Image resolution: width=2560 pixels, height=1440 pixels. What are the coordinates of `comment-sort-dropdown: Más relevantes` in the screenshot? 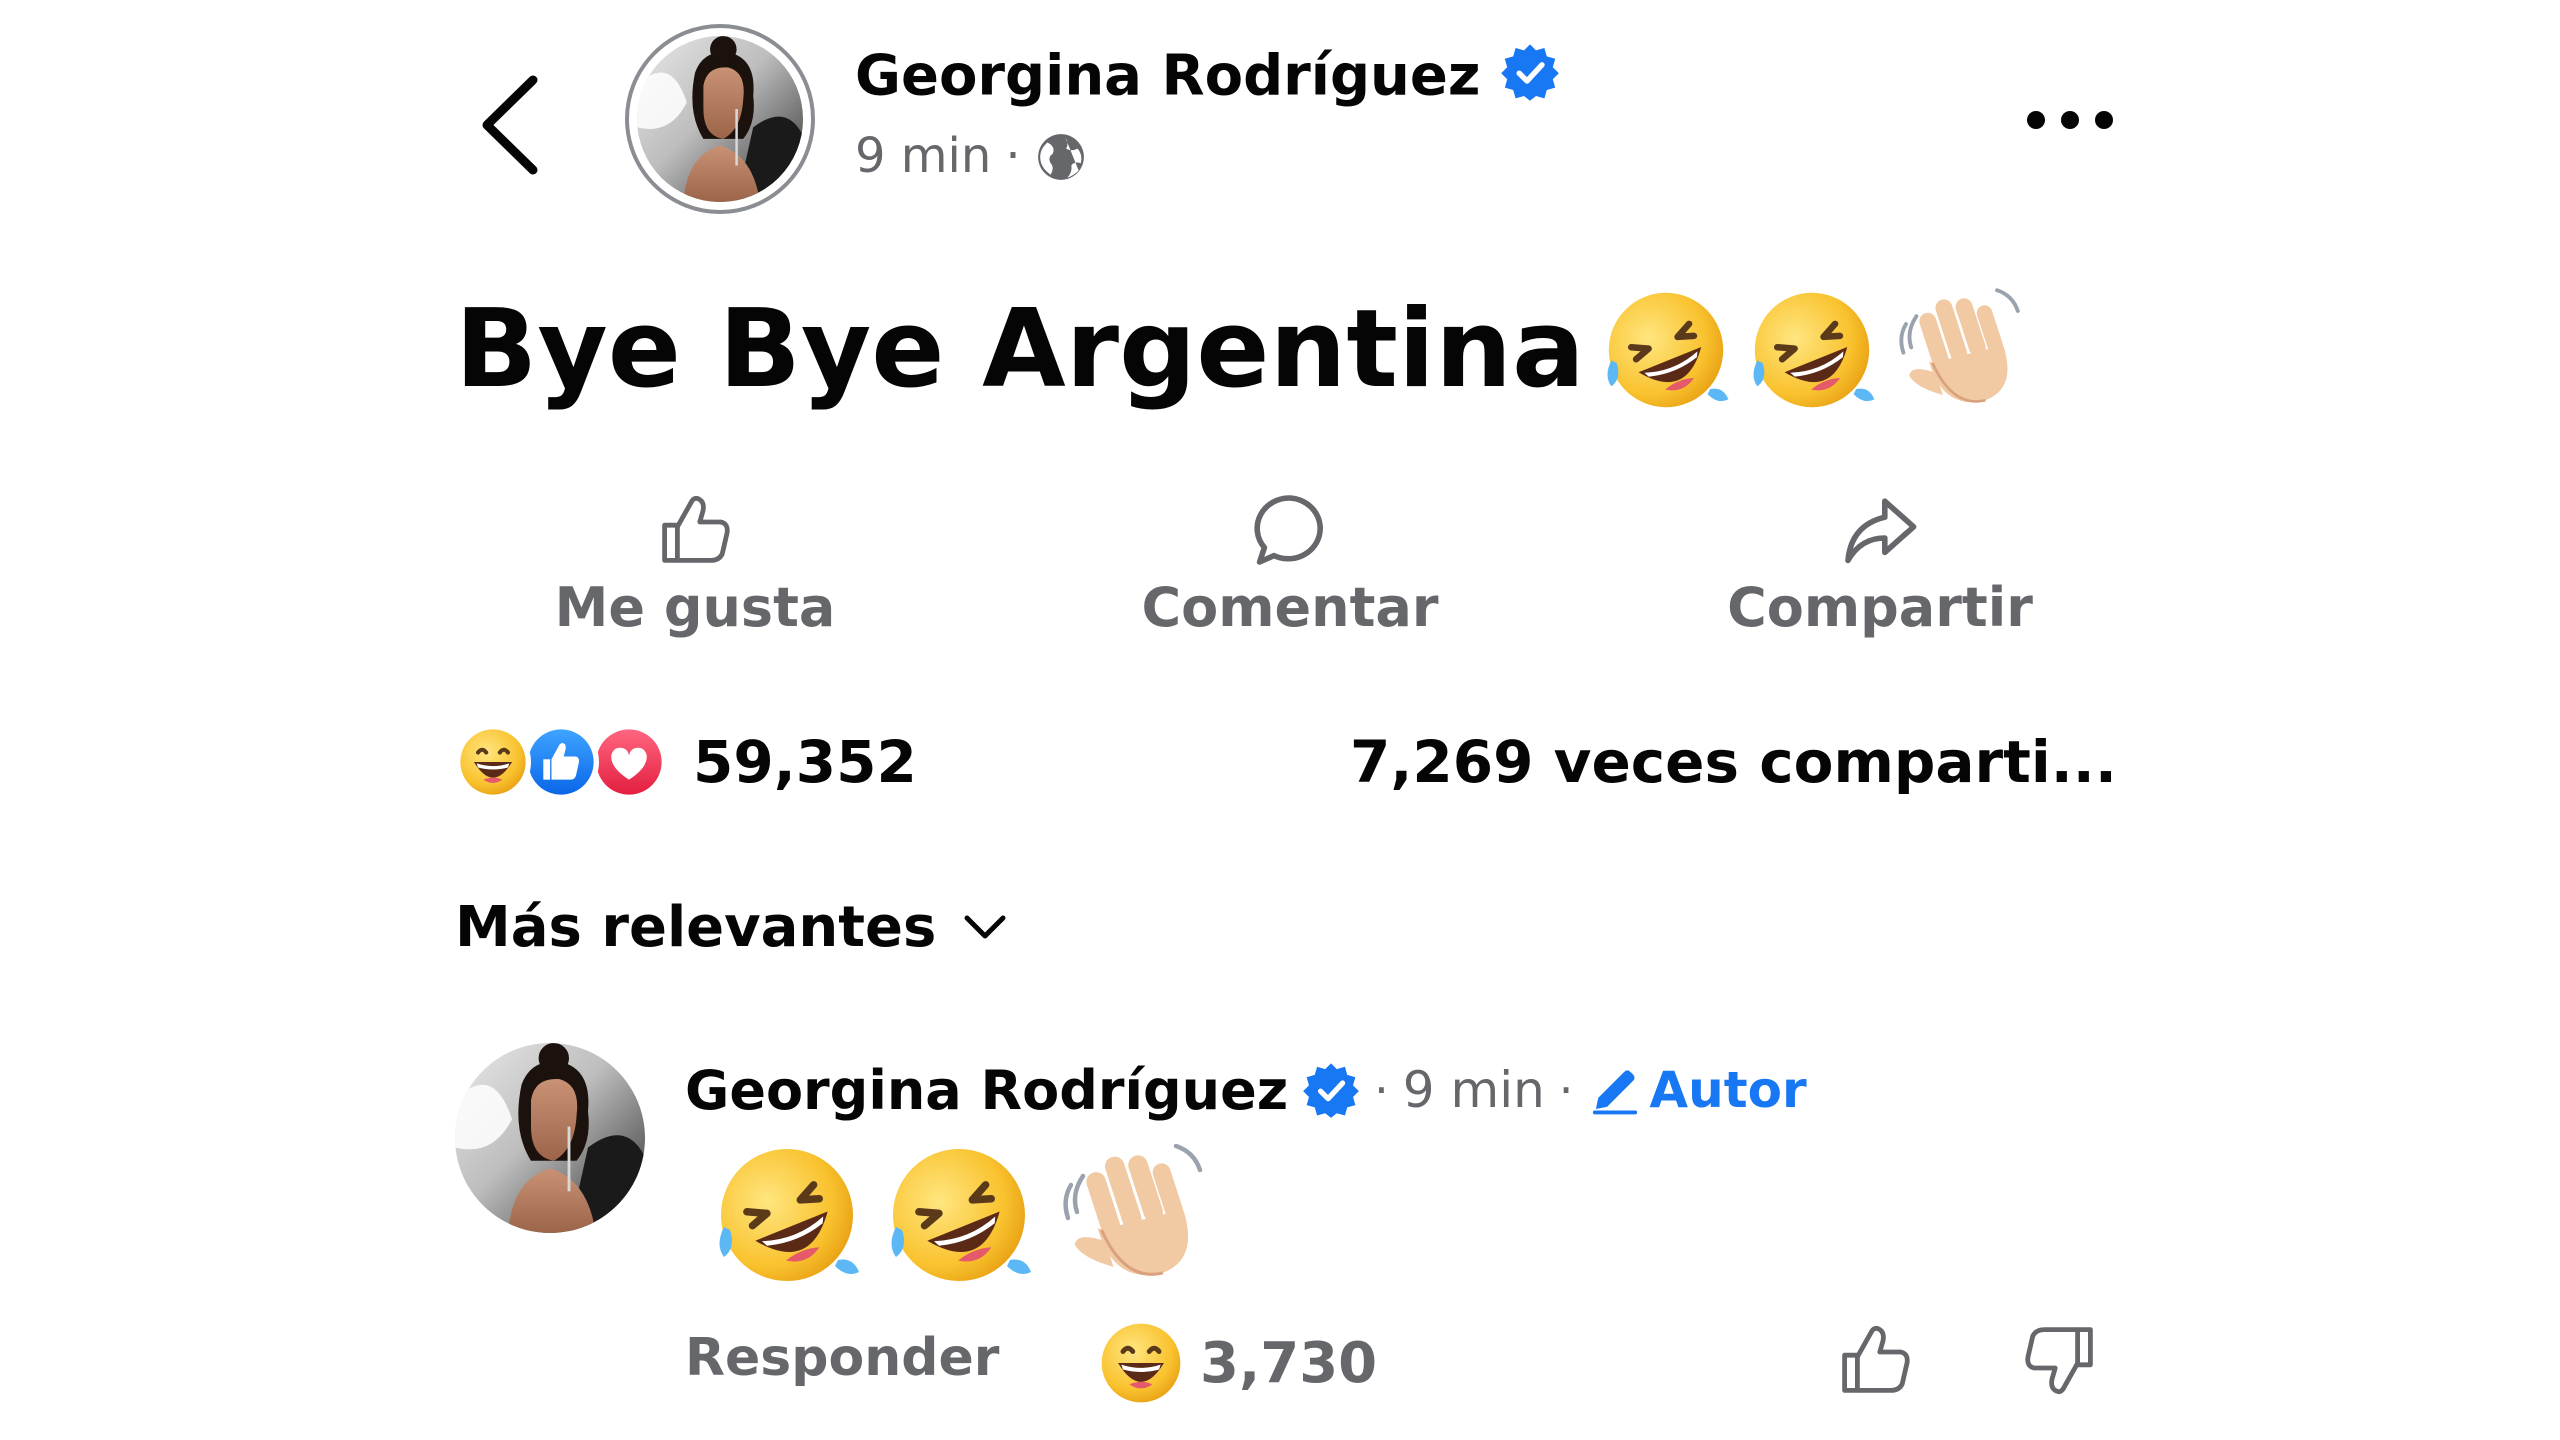 It's located at (731, 927).